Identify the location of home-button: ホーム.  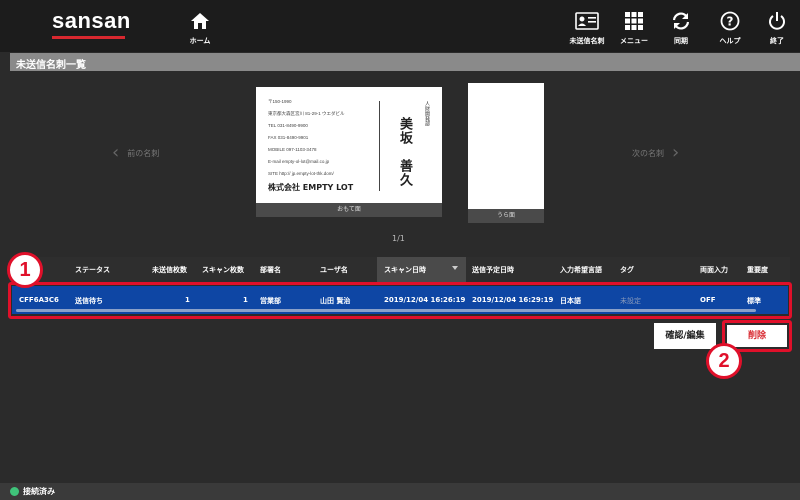
(200, 27).